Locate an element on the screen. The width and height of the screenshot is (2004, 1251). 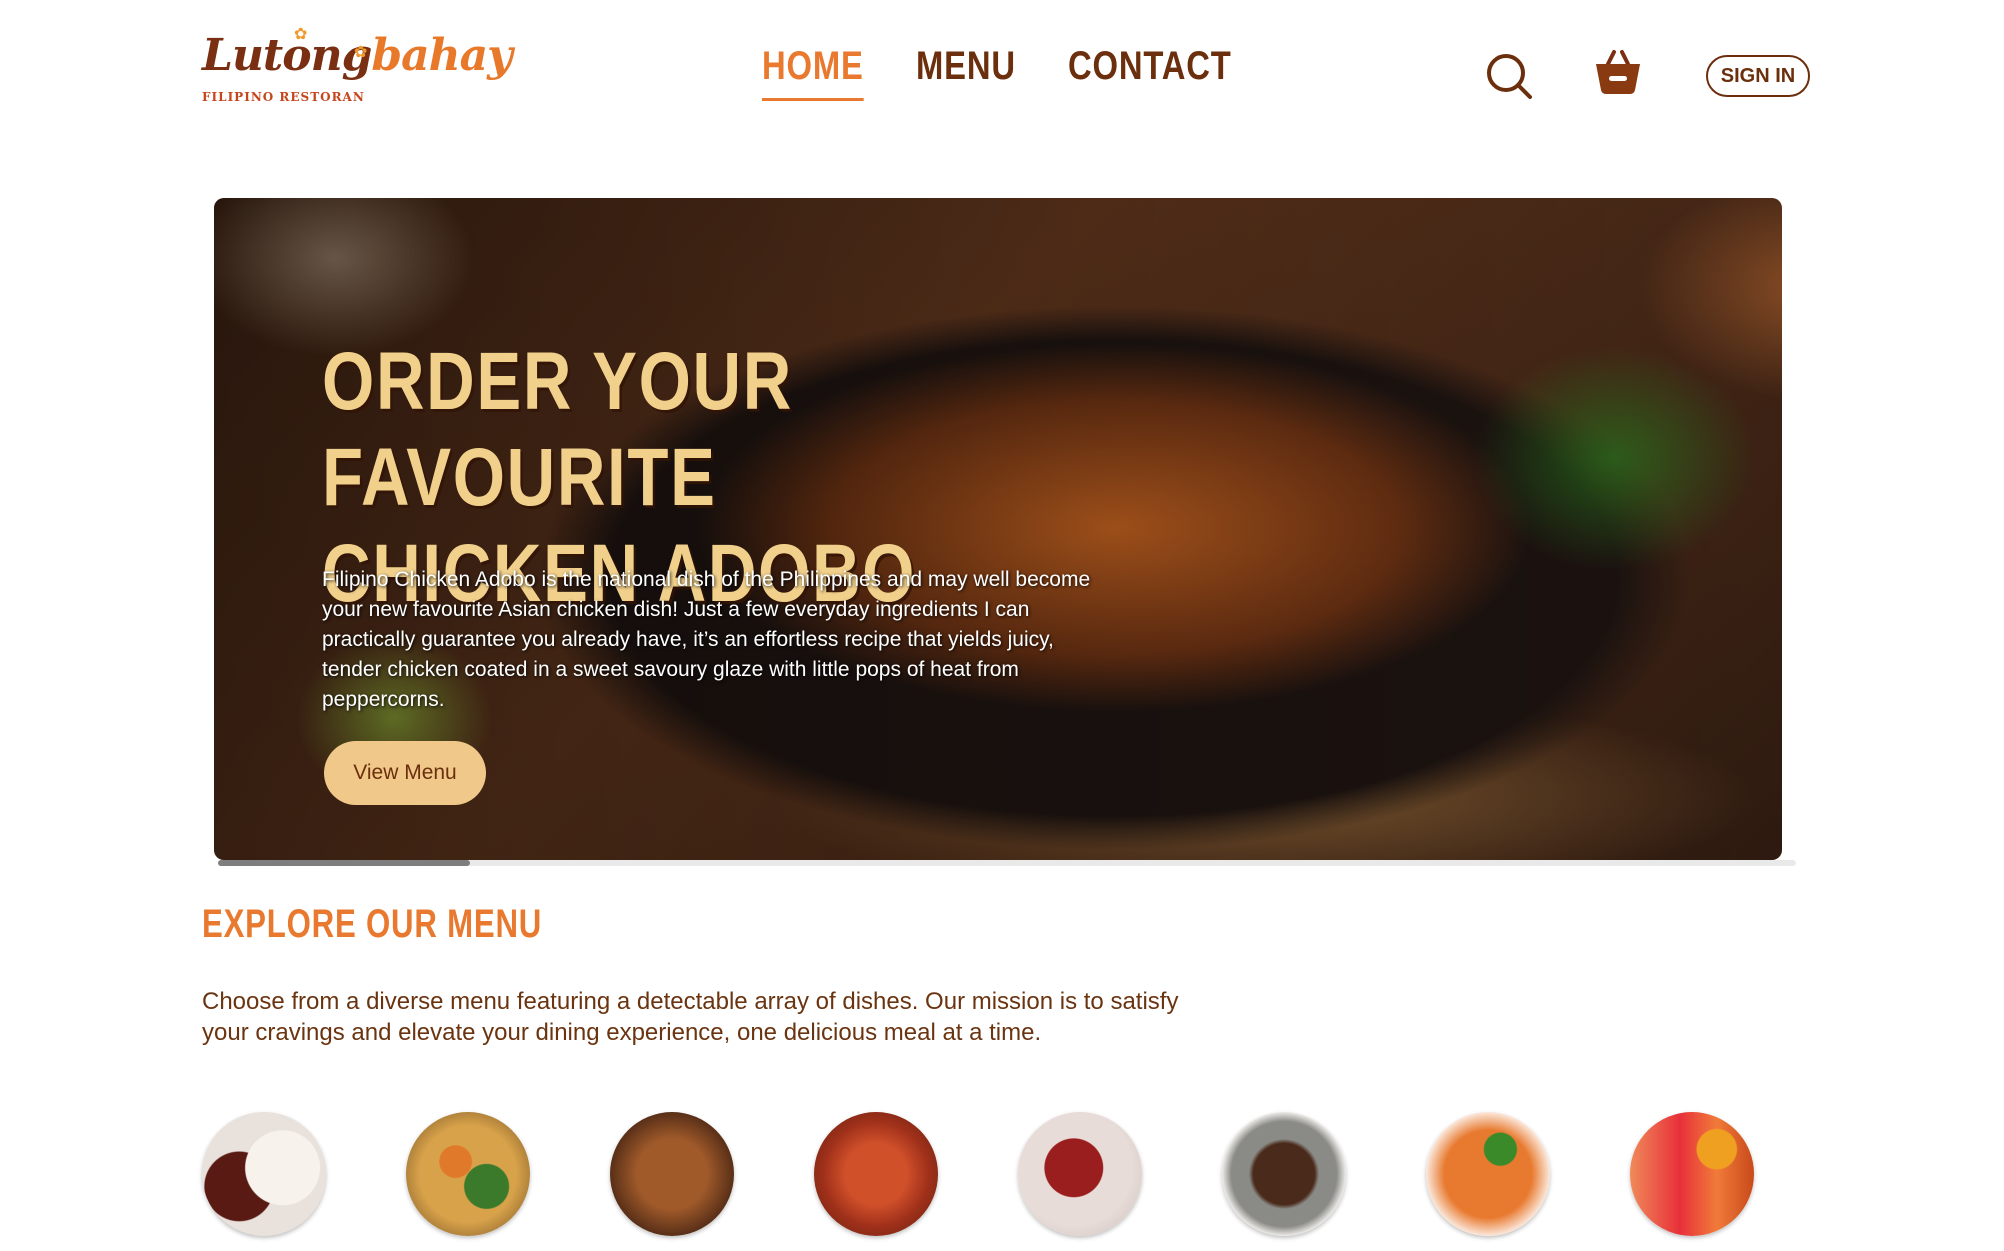
logo-word-lutong: Lutong is located at coordinates (287, 55).